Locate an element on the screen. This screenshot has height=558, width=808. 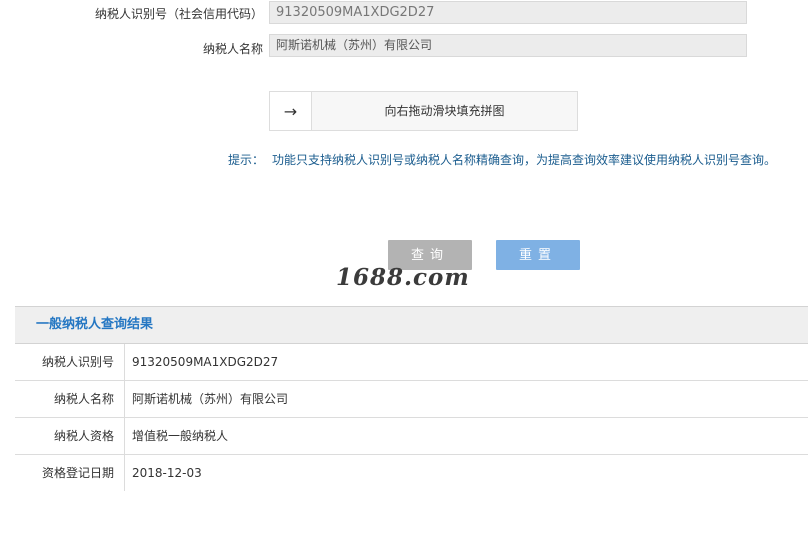
table-row: 纳税人名称 阿斯诺机械（苏州）有限公司 is located at coordinates (411, 399).